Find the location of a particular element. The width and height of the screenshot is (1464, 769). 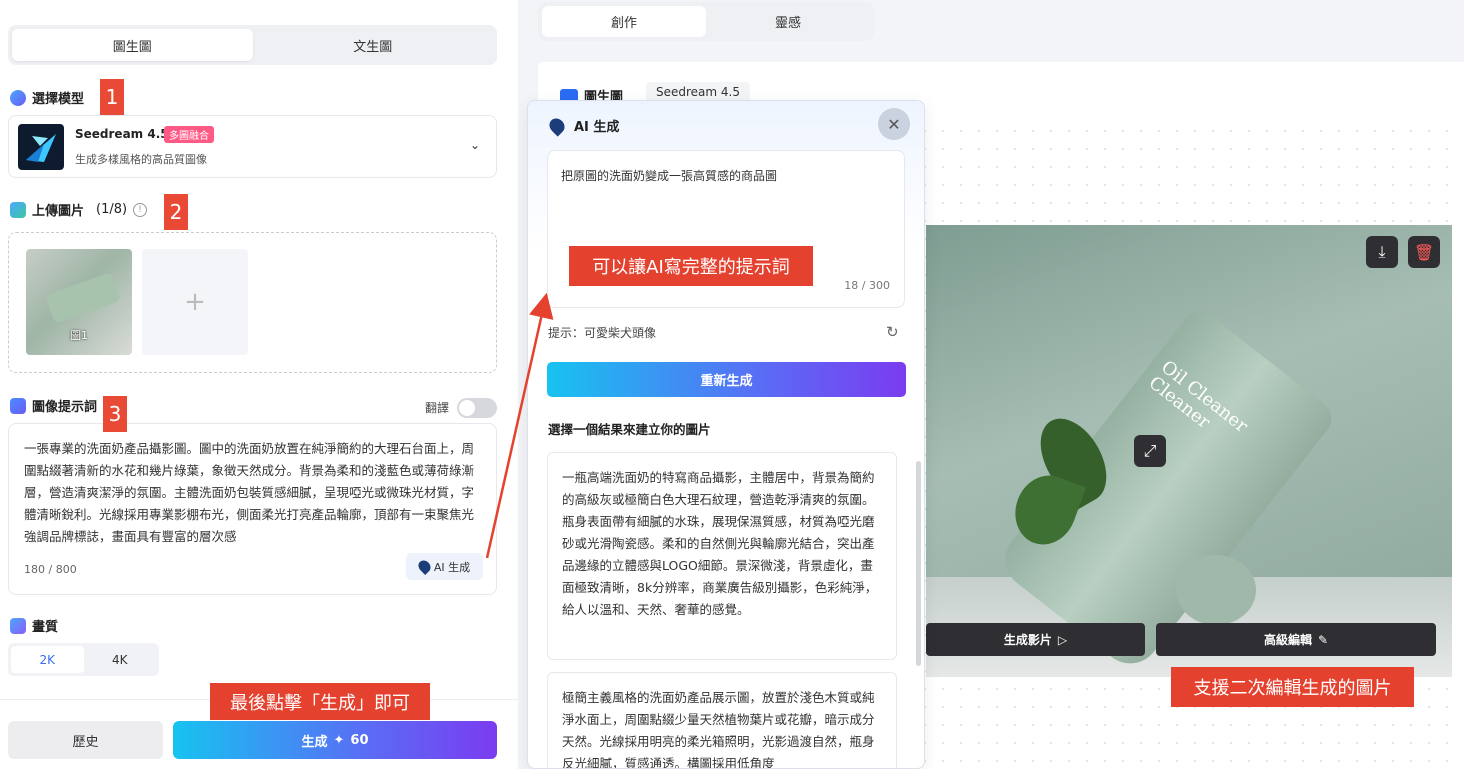

popup-subtitle: 選擇一個結果來建立你的圖片 is located at coordinates (629, 429).